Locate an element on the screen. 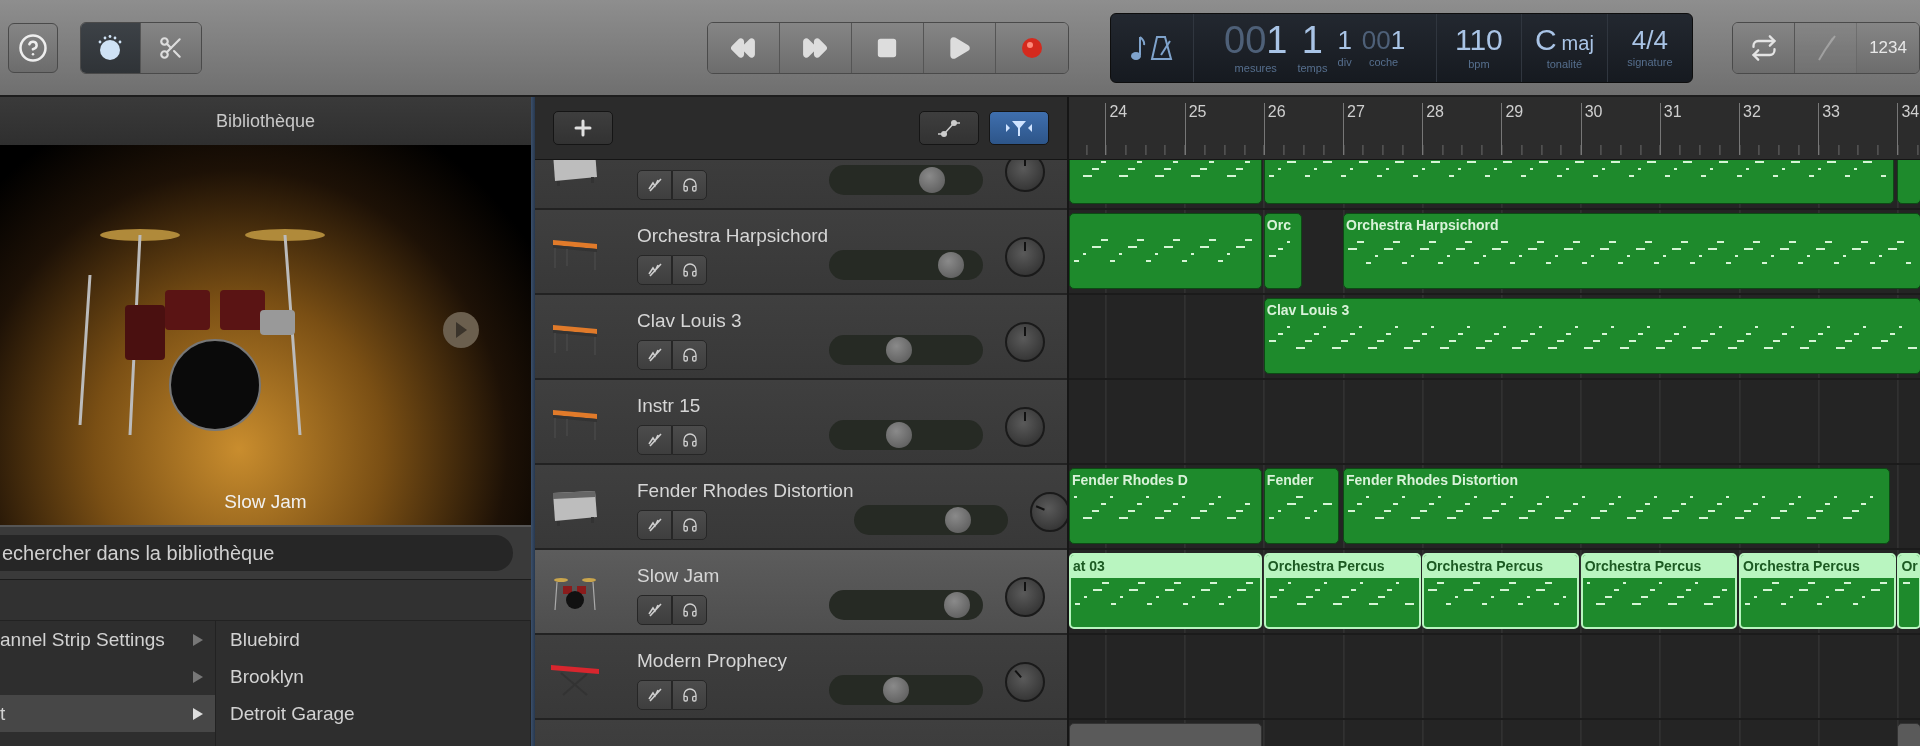  search-field: echercher dans la bibliothèque is located at coordinates (256, 553).